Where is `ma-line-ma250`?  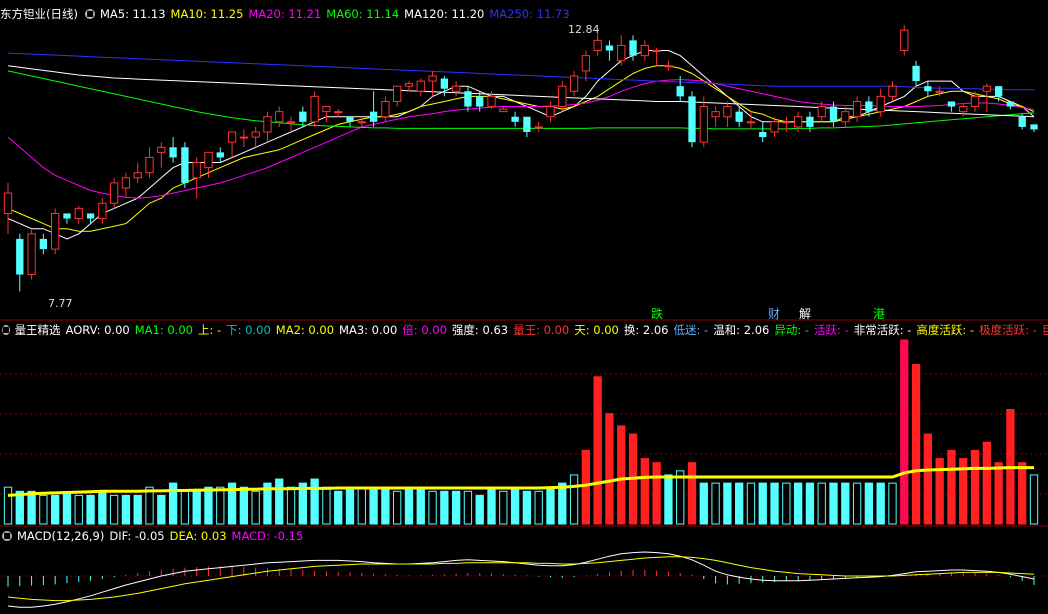 ma-line-ma250 is located at coordinates (520, 71).